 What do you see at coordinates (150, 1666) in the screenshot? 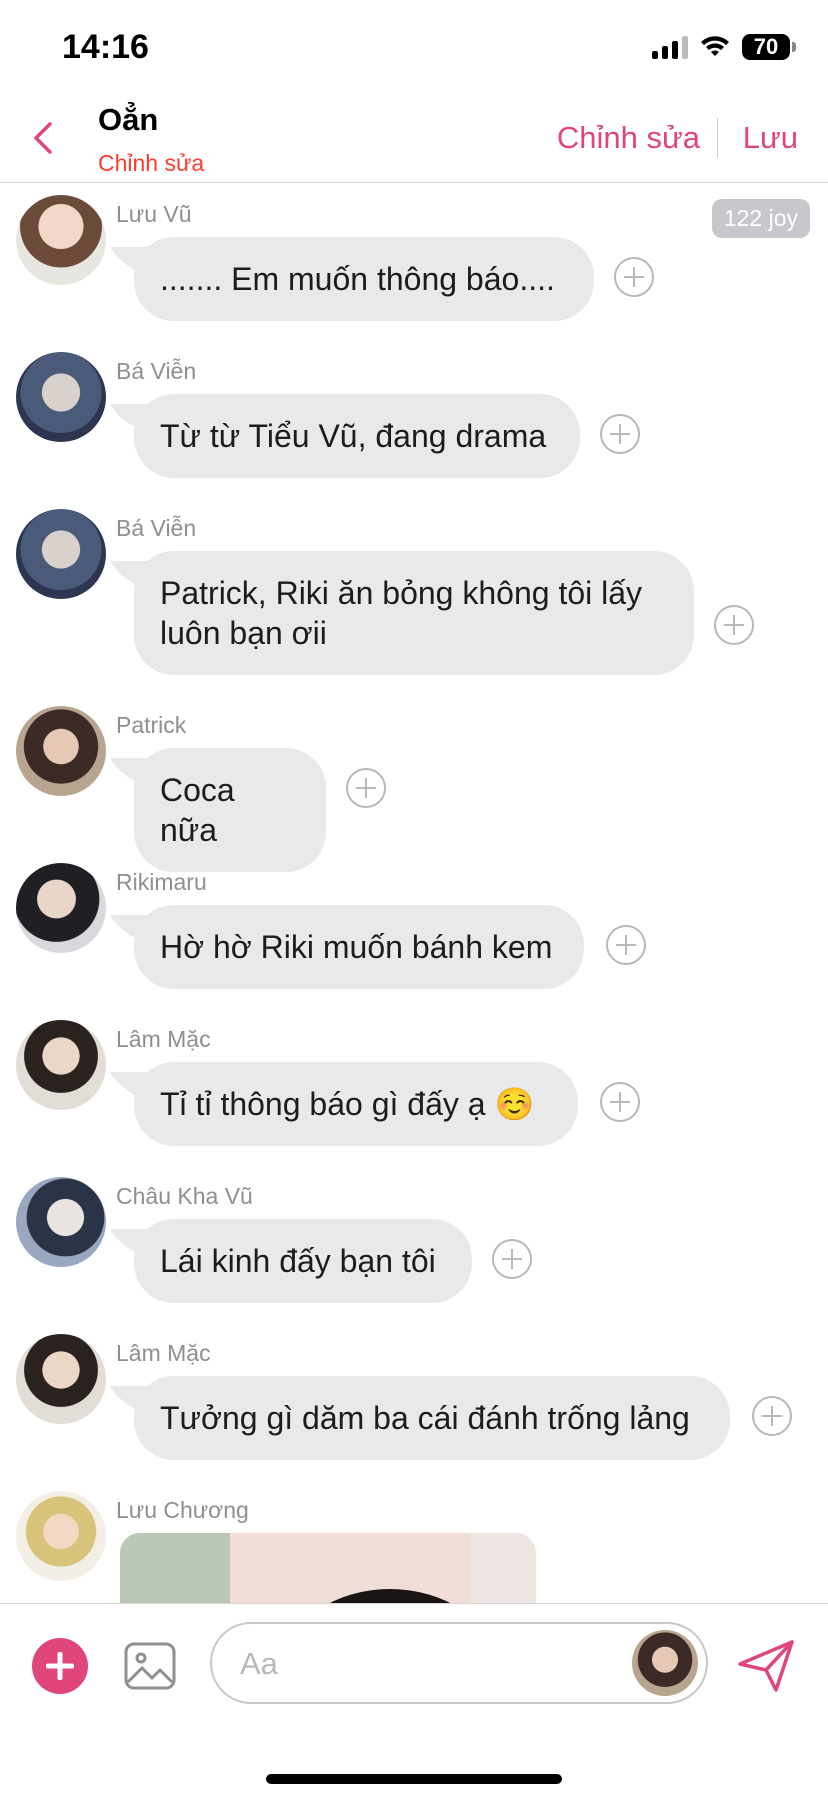
I see `image-picker-icon` at bounding box center [150, 1666].